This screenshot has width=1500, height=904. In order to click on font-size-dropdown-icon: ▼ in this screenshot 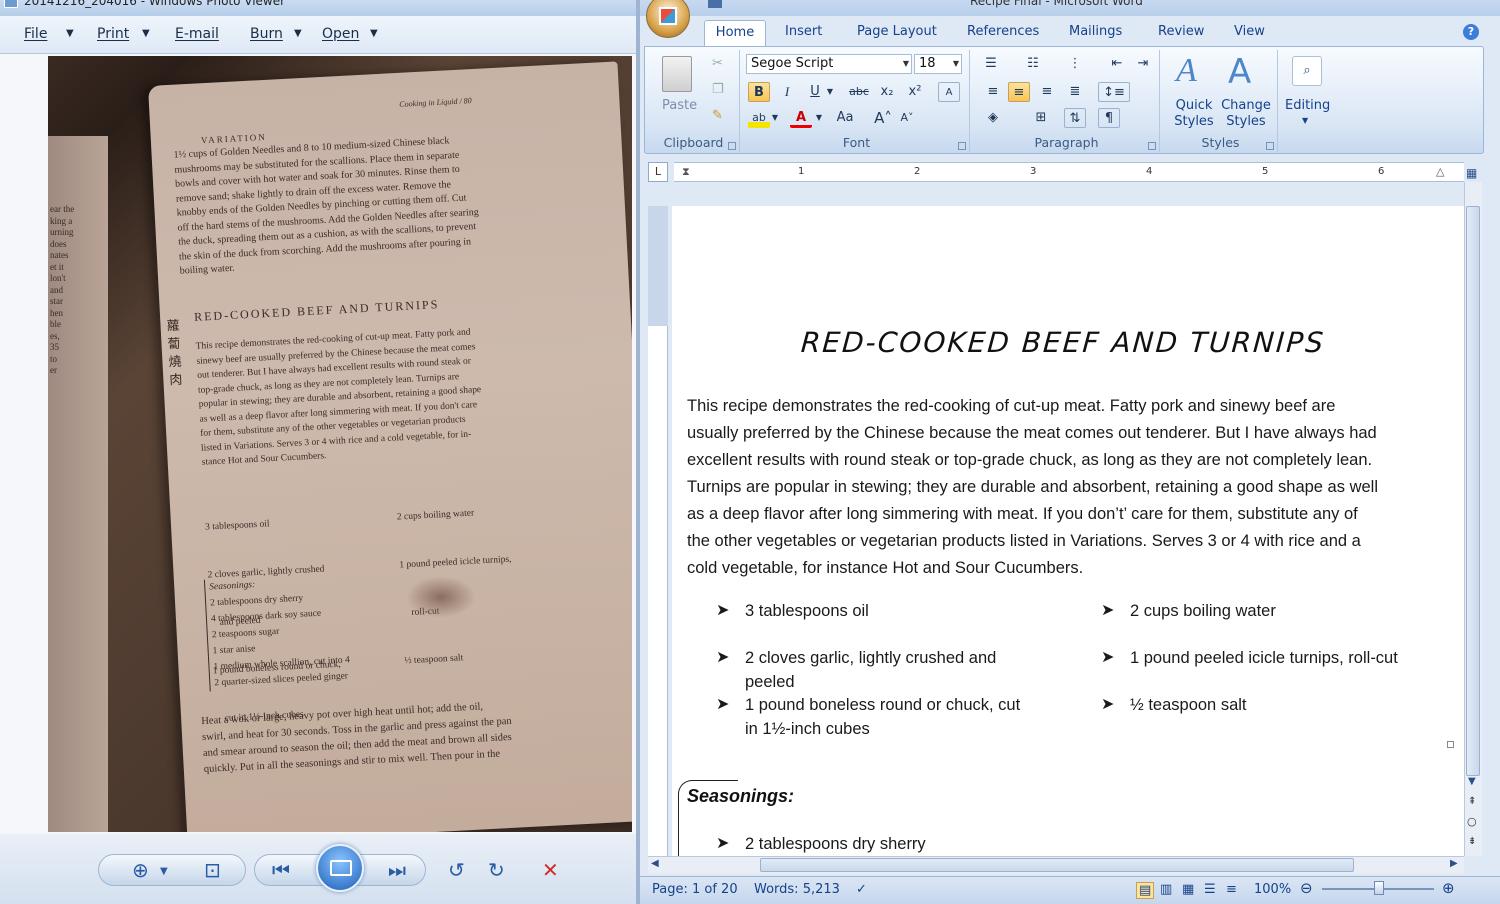, I will do `click(956, 64)`.